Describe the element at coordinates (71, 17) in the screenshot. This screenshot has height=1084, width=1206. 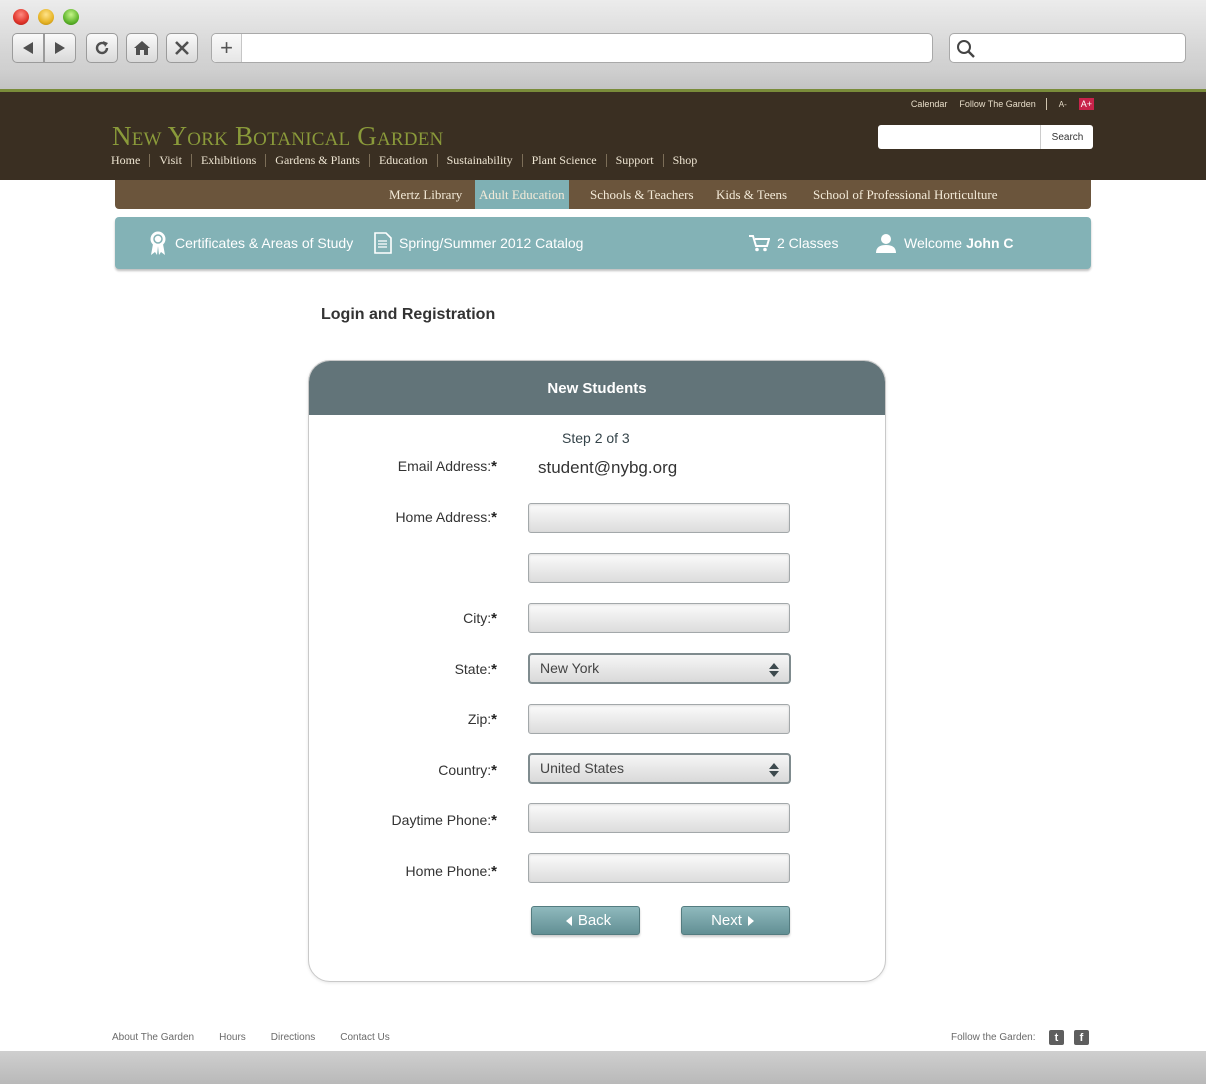
I see `zoom-window-icon` at that location.